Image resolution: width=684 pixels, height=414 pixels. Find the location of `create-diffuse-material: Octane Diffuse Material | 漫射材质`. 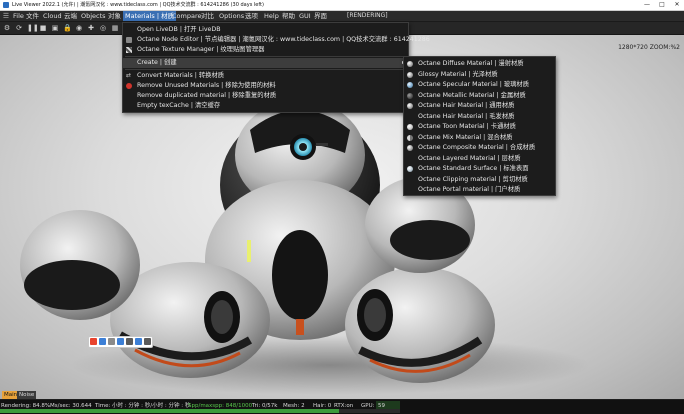

create-diffuse-material: Octane Diffuse Material | 漫射材质 is located at coordinates (479, 64).